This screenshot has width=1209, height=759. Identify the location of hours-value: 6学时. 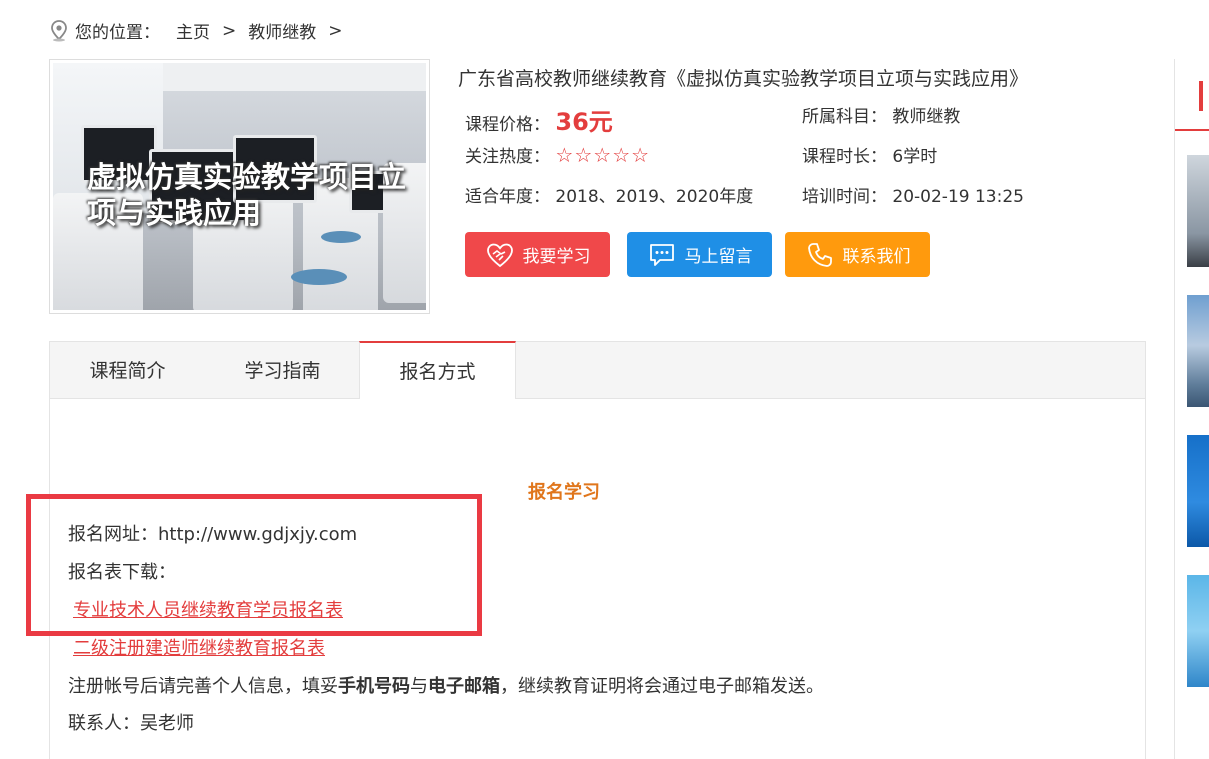
(915, 157).